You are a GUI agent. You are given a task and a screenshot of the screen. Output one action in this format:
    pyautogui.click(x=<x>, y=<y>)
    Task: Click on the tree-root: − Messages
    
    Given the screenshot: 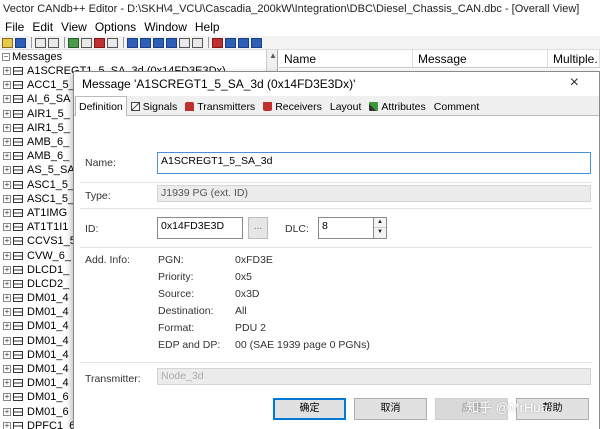 What is the action you would take?
    pyautogui.click(x=138, y=57)
    